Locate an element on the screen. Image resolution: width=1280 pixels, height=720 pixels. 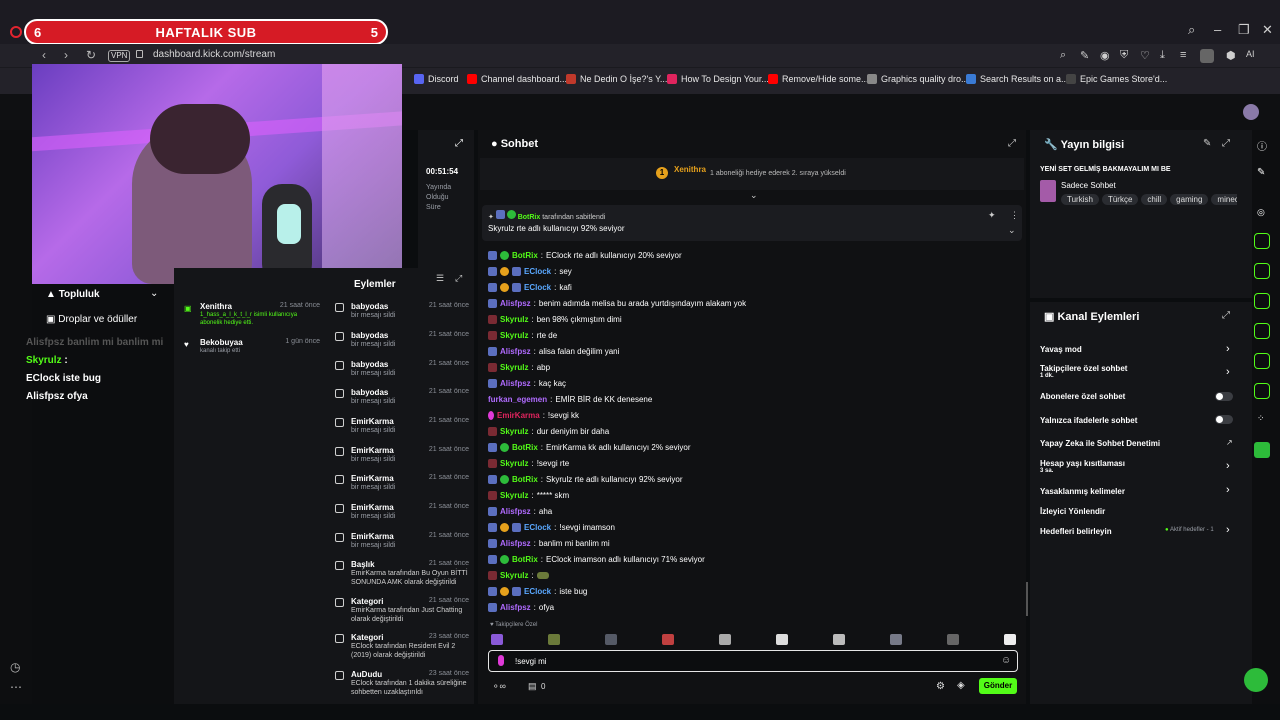
chat-username: EmirKarma is located at coordinates (518, 415).